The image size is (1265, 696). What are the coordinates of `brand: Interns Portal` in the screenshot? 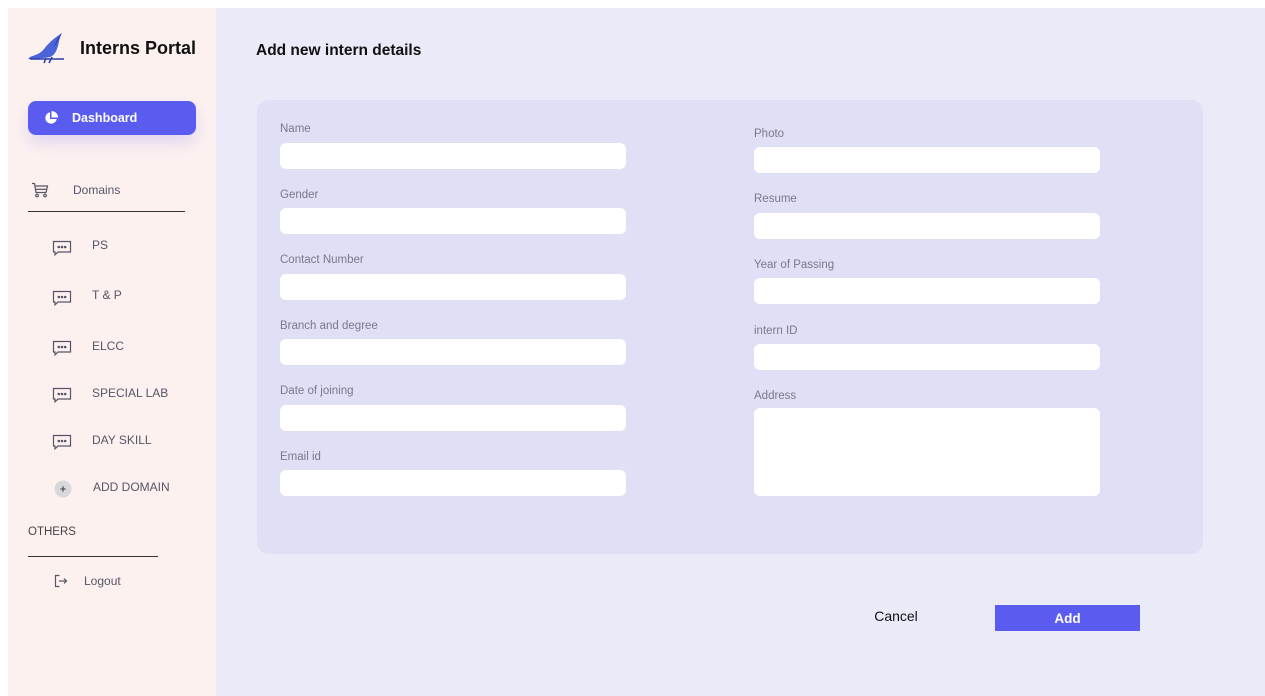 It's located at (111, 48).